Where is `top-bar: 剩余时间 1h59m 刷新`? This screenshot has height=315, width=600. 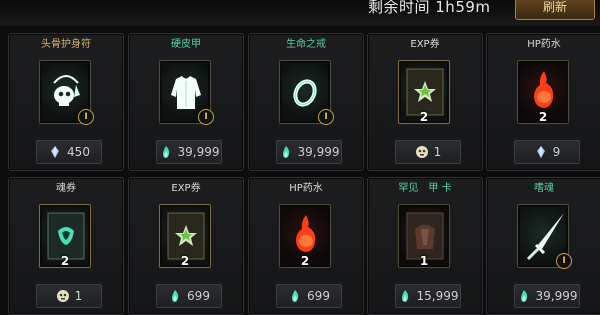 top-bar: 剩余时间 1h59m 刷新 is located at coordinates (300, 13).